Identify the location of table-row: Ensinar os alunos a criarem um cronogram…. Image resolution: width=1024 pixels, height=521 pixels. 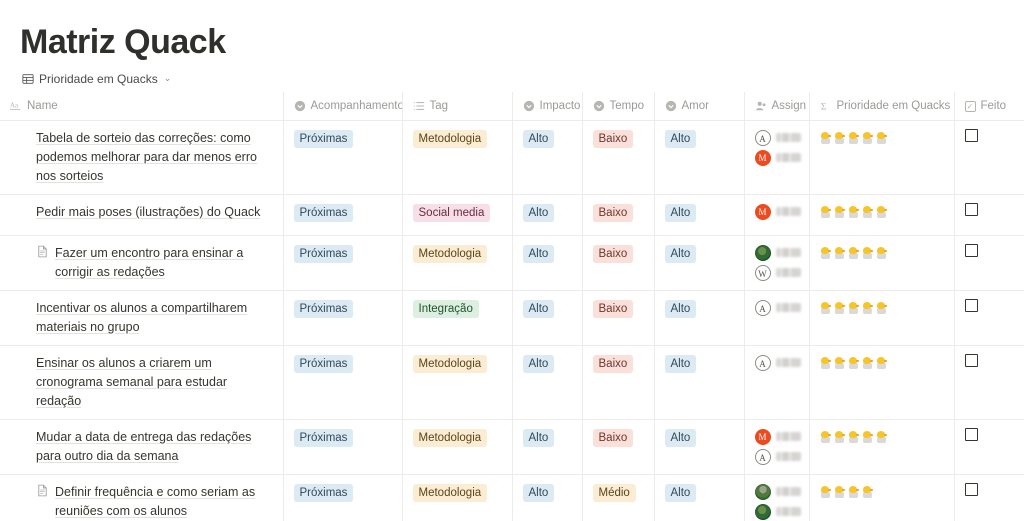
(512, 382).